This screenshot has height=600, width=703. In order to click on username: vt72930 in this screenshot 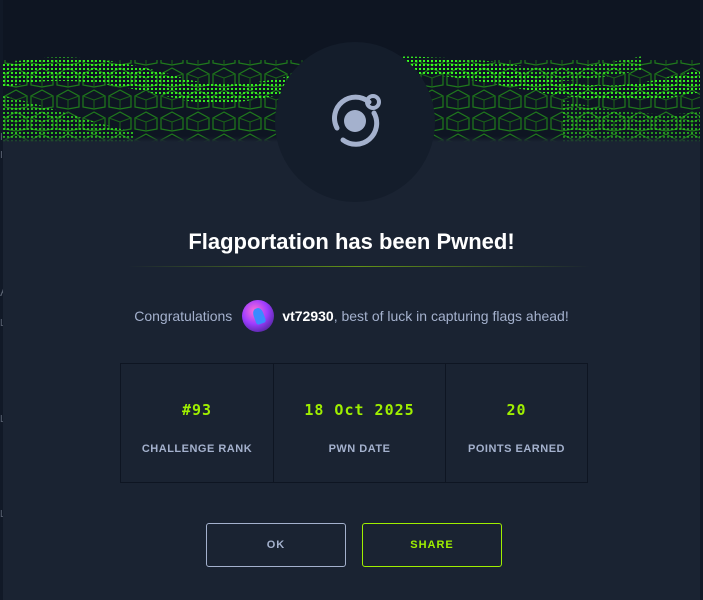, I will do `click(308, 316)`.